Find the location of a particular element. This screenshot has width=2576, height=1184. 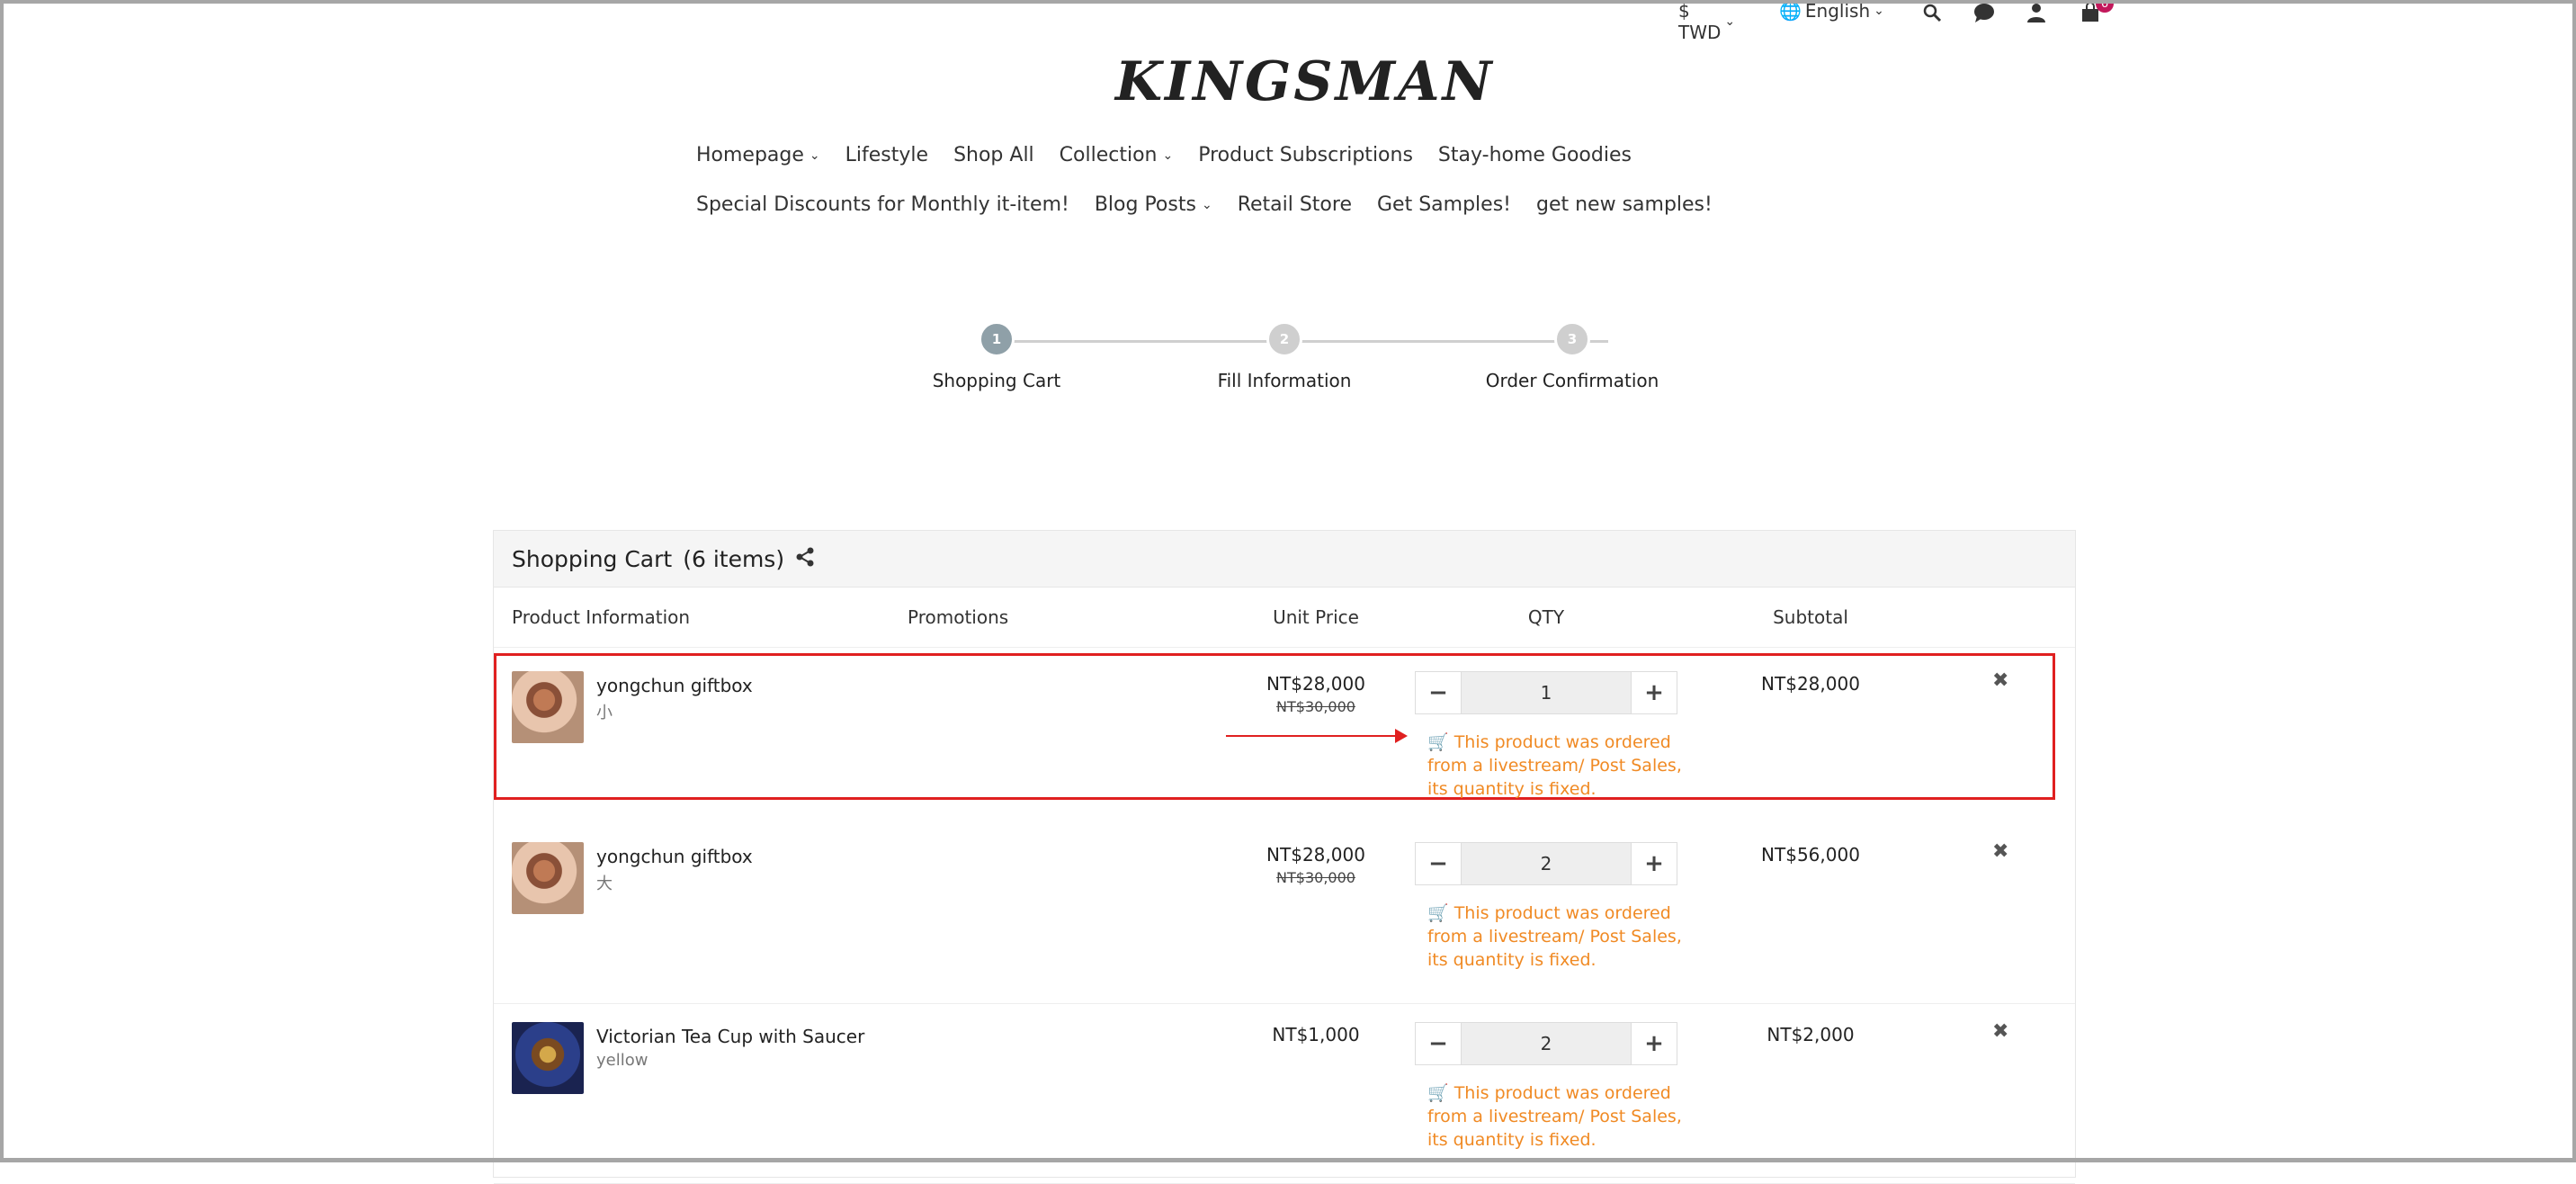

nav-get-new-samples: get new samples! is located at coordinates (1624, 204).